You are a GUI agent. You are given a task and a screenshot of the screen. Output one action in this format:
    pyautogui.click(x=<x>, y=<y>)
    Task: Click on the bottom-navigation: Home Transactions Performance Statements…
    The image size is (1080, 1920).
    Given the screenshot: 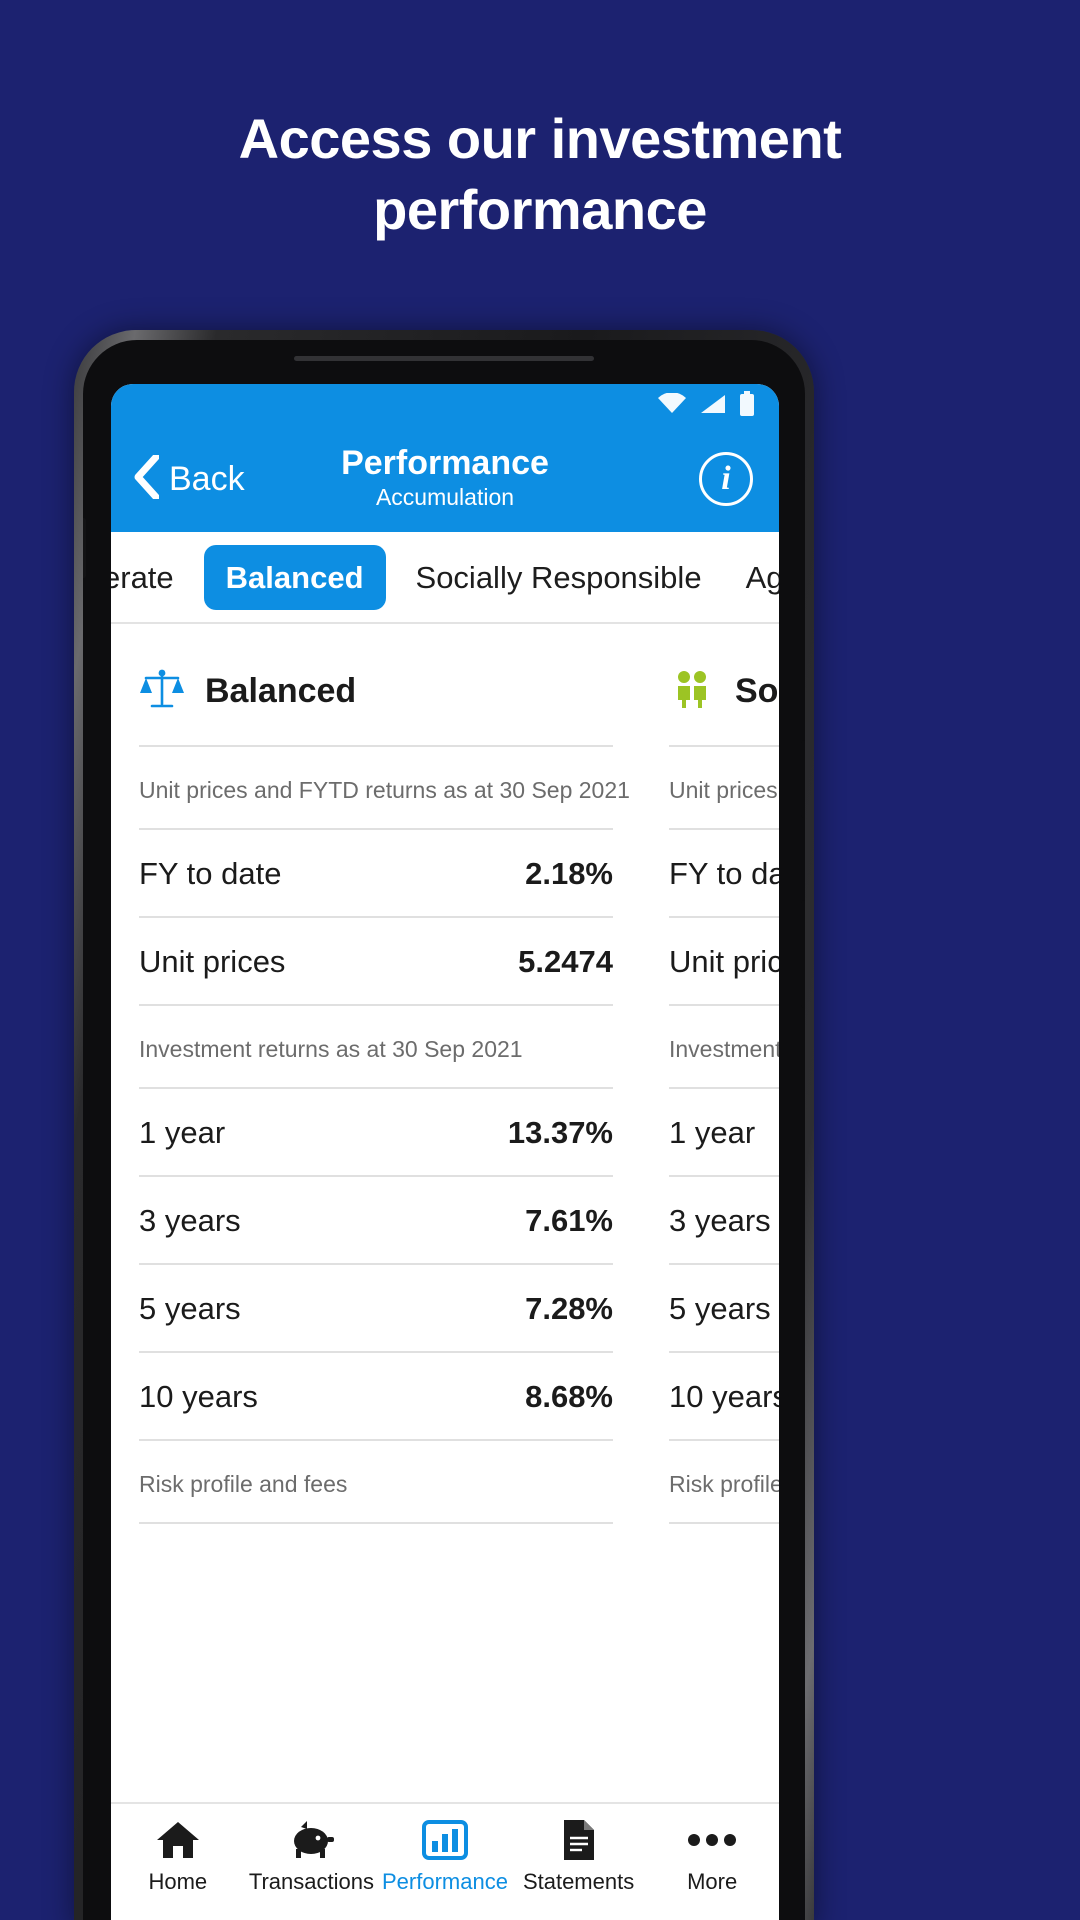 What is the action you would take?
    pyautogui.click(x=445, y=1861)
    